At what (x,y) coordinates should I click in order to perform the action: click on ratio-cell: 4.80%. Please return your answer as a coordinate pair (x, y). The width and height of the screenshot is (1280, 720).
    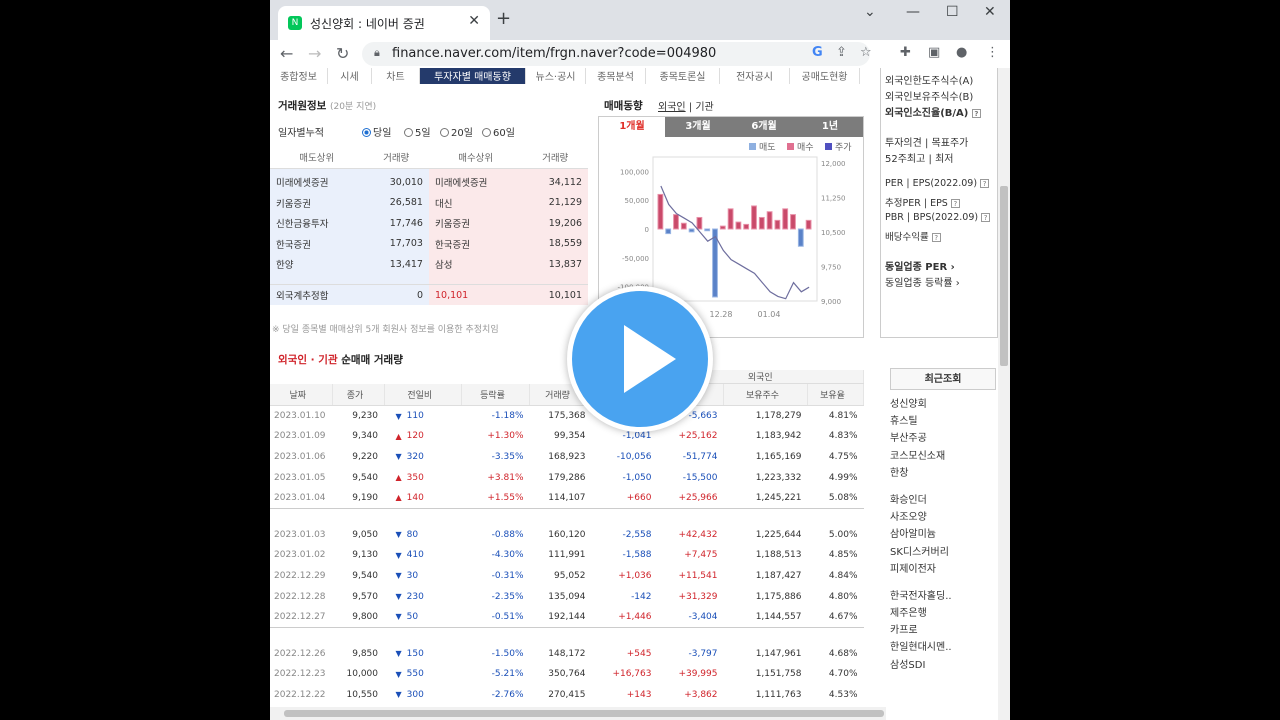
    Looking at the image, I should click on (843, 596).